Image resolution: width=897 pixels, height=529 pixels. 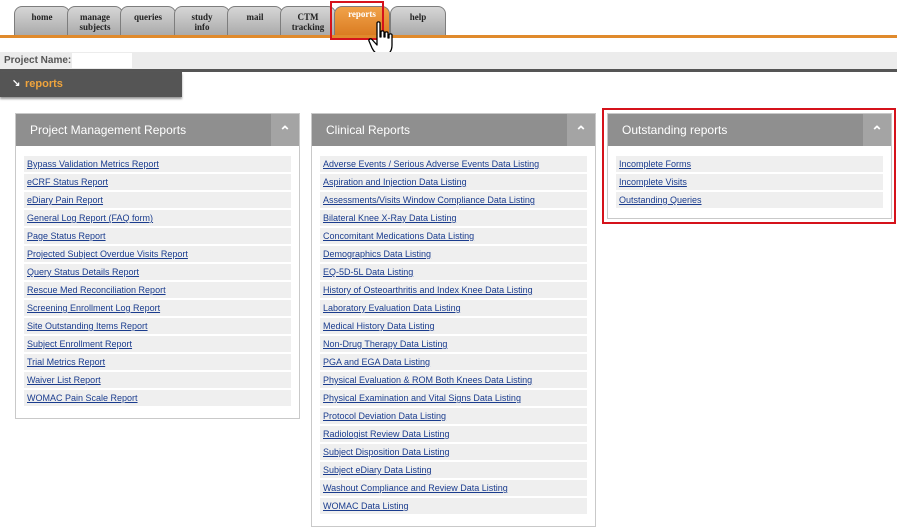 I want to click on report-link: Projected Subject Overdue Visits Report, so click(x=107, y=254).